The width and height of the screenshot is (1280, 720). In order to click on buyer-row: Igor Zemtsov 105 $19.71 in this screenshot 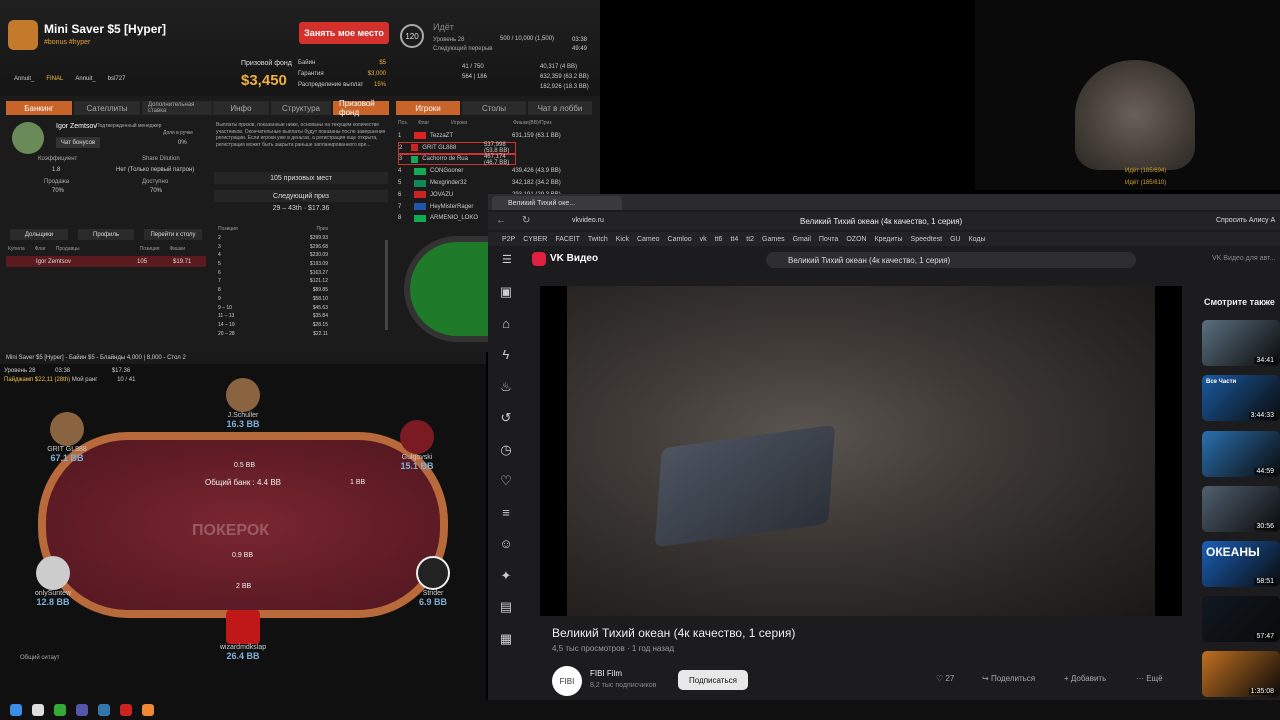, I will do `click(106, 261)`.